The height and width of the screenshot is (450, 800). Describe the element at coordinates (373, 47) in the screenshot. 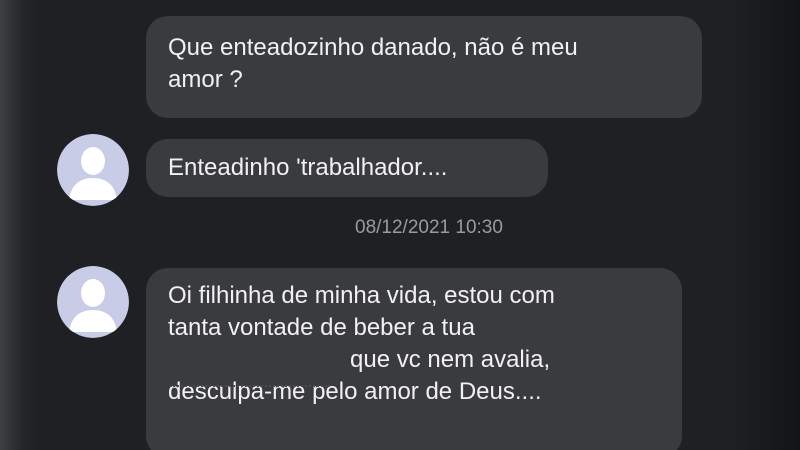

I see `message-1-line-1: Que enteadozinho danado, não é meu` at that location.